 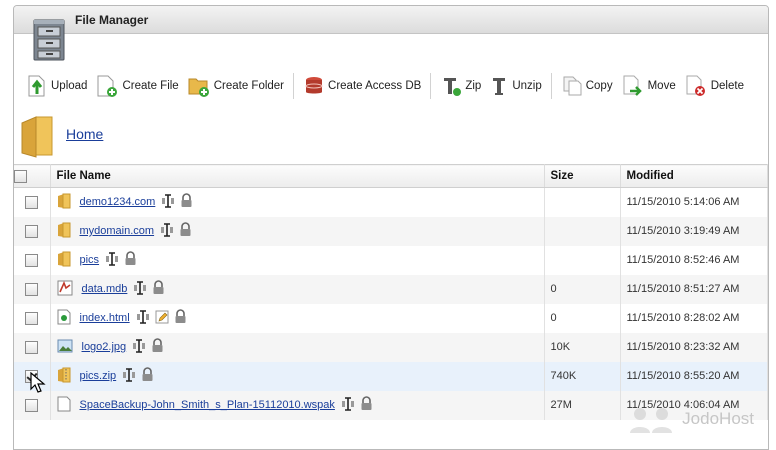 What do you see at coordinates (694, 376) in the screenshot?
I see `modified-date-cell: 11/15/2010 8:55:20 AM` at bounding box center [694, 376].